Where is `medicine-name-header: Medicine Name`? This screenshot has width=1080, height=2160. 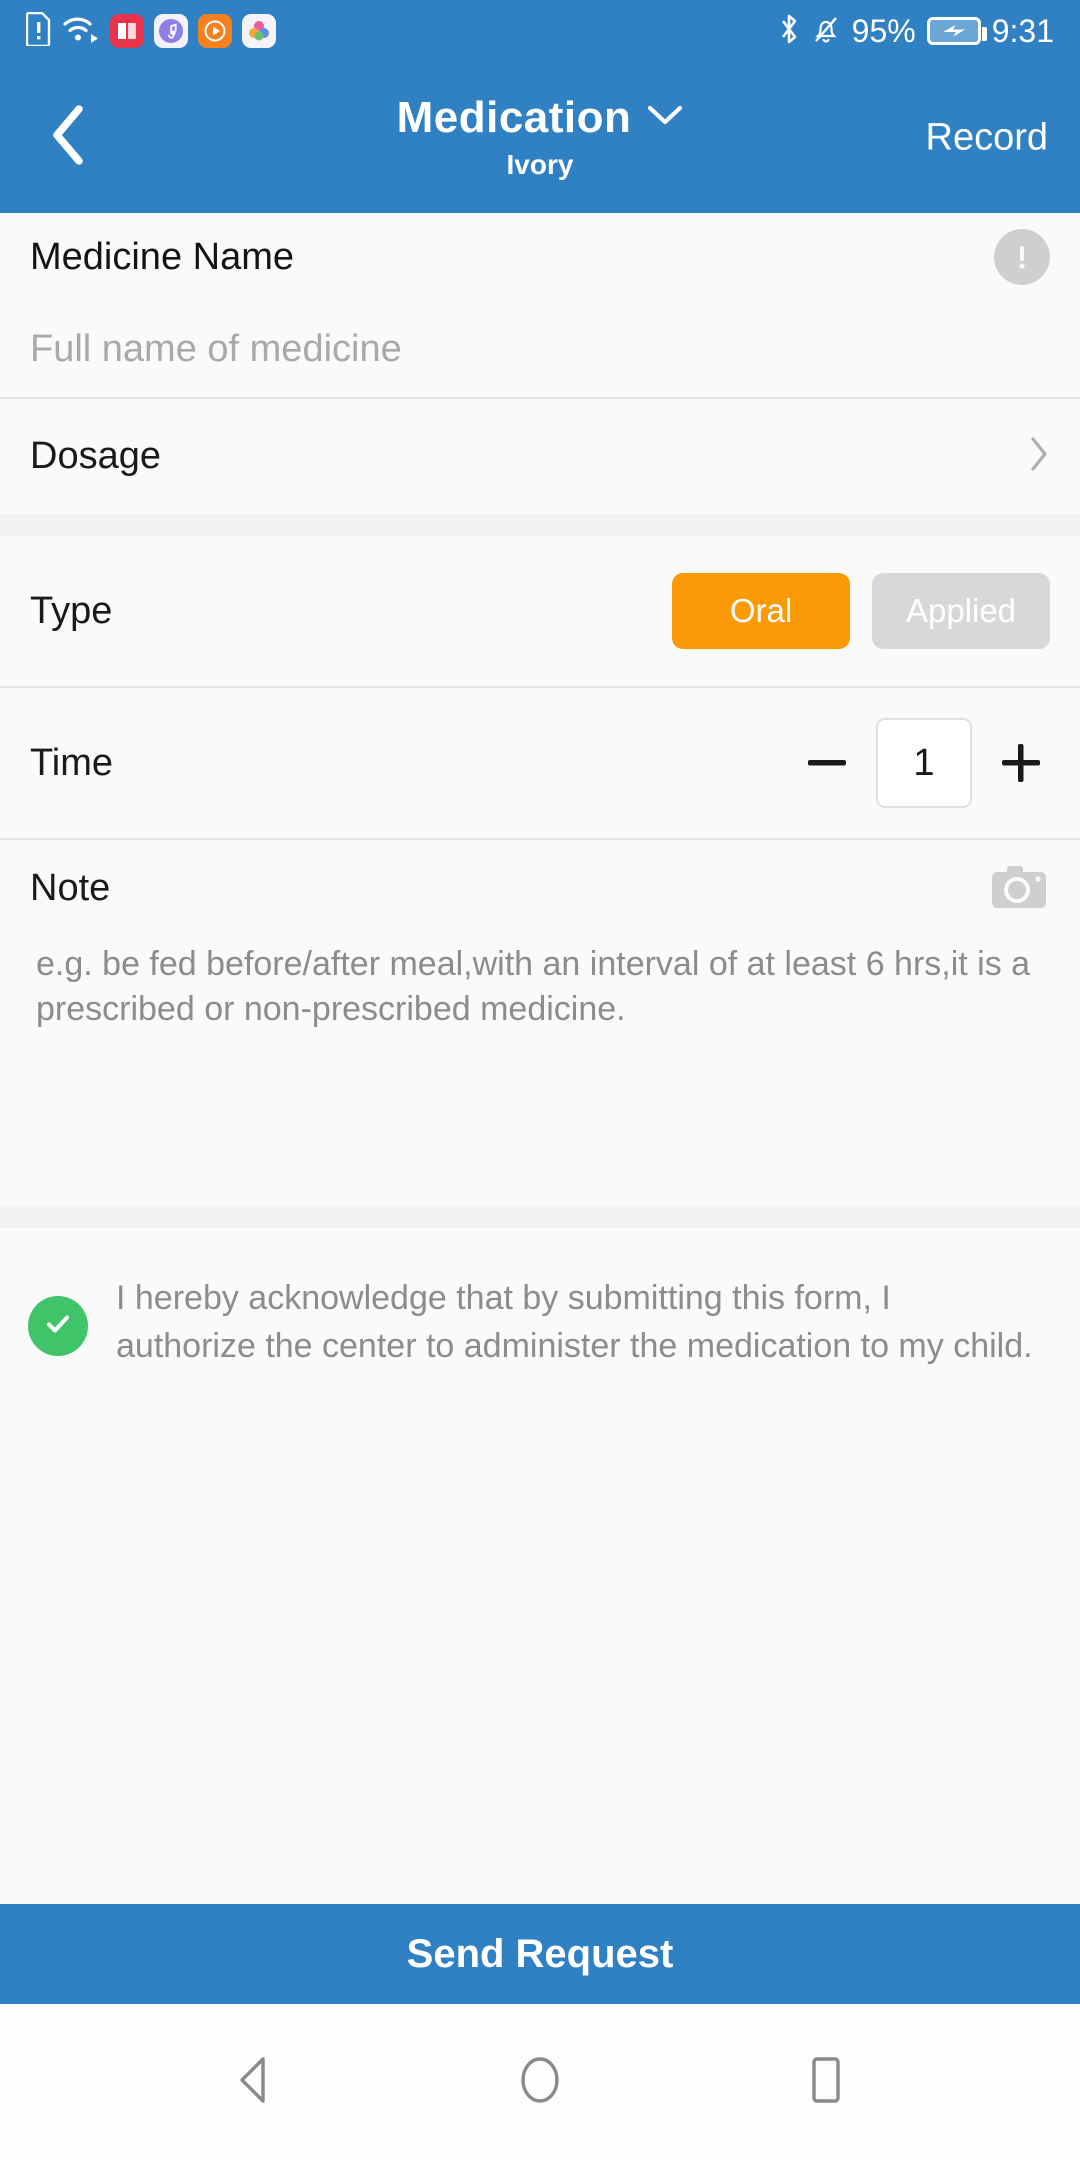 medicine-name-header: Medicine Name is located at coordinates (540, 257).